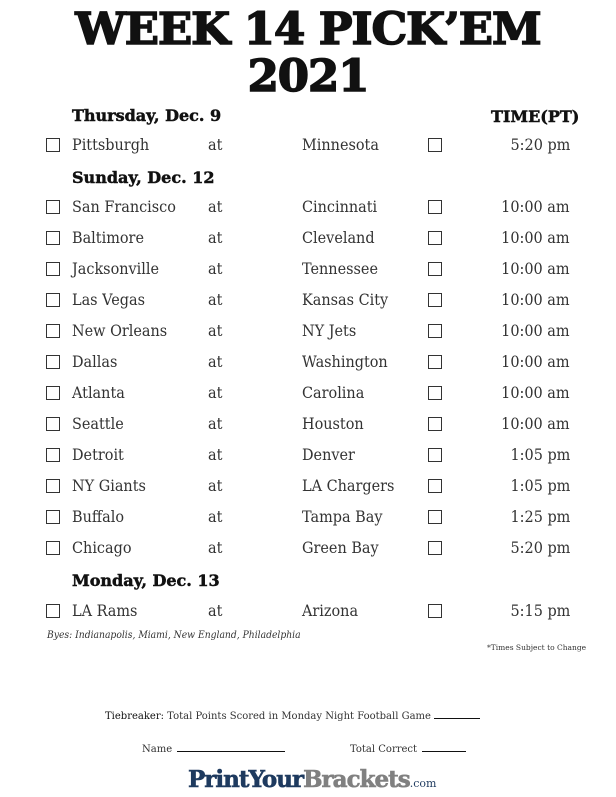 Image resolution: width=616 pixels, height=797 pixels. What do you see at coordinates (134, 716) in the screenshot?
I see `tiebreaker-label: Tiebreaker:` at bounding box center [134, 716].